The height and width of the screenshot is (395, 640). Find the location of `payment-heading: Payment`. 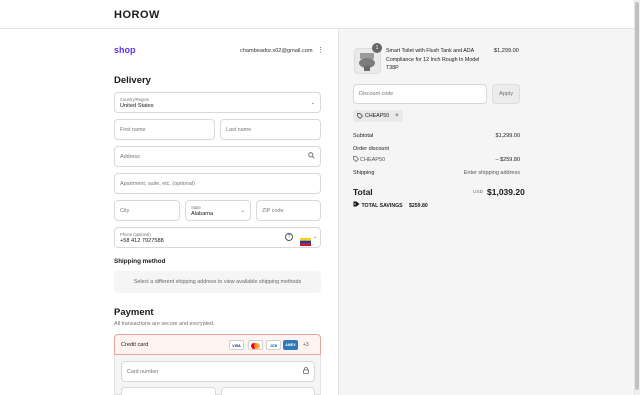

payment-heading: Payment is located at coordinates (134, 312).